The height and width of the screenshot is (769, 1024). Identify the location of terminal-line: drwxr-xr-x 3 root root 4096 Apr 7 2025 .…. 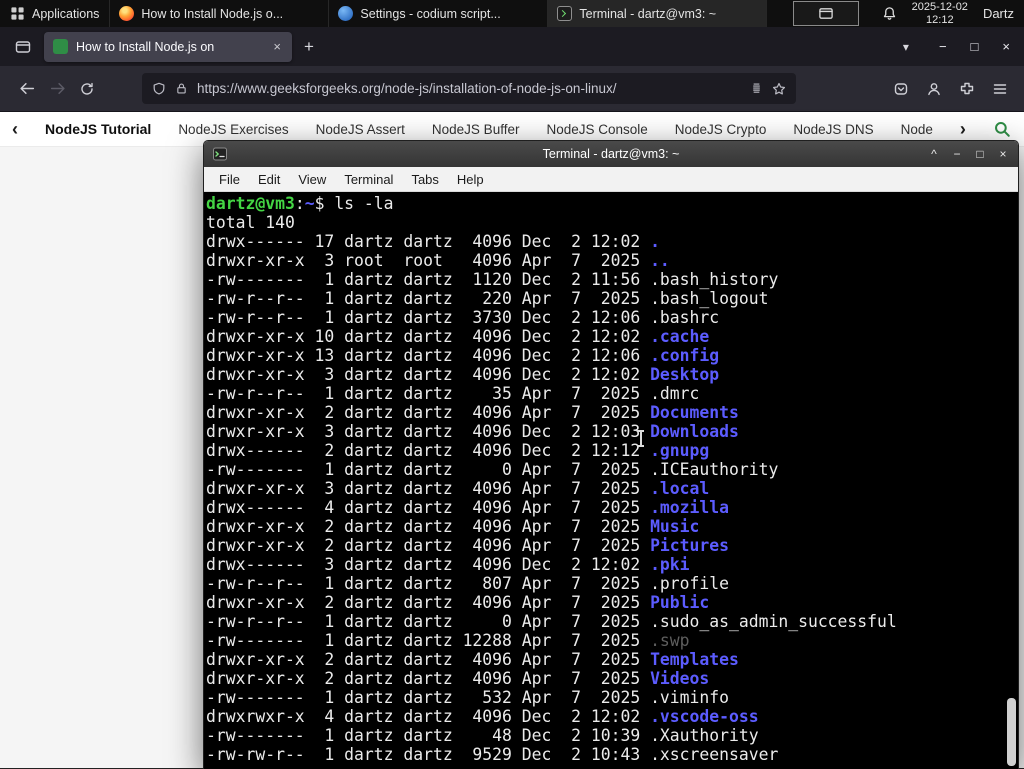
(438, 260).